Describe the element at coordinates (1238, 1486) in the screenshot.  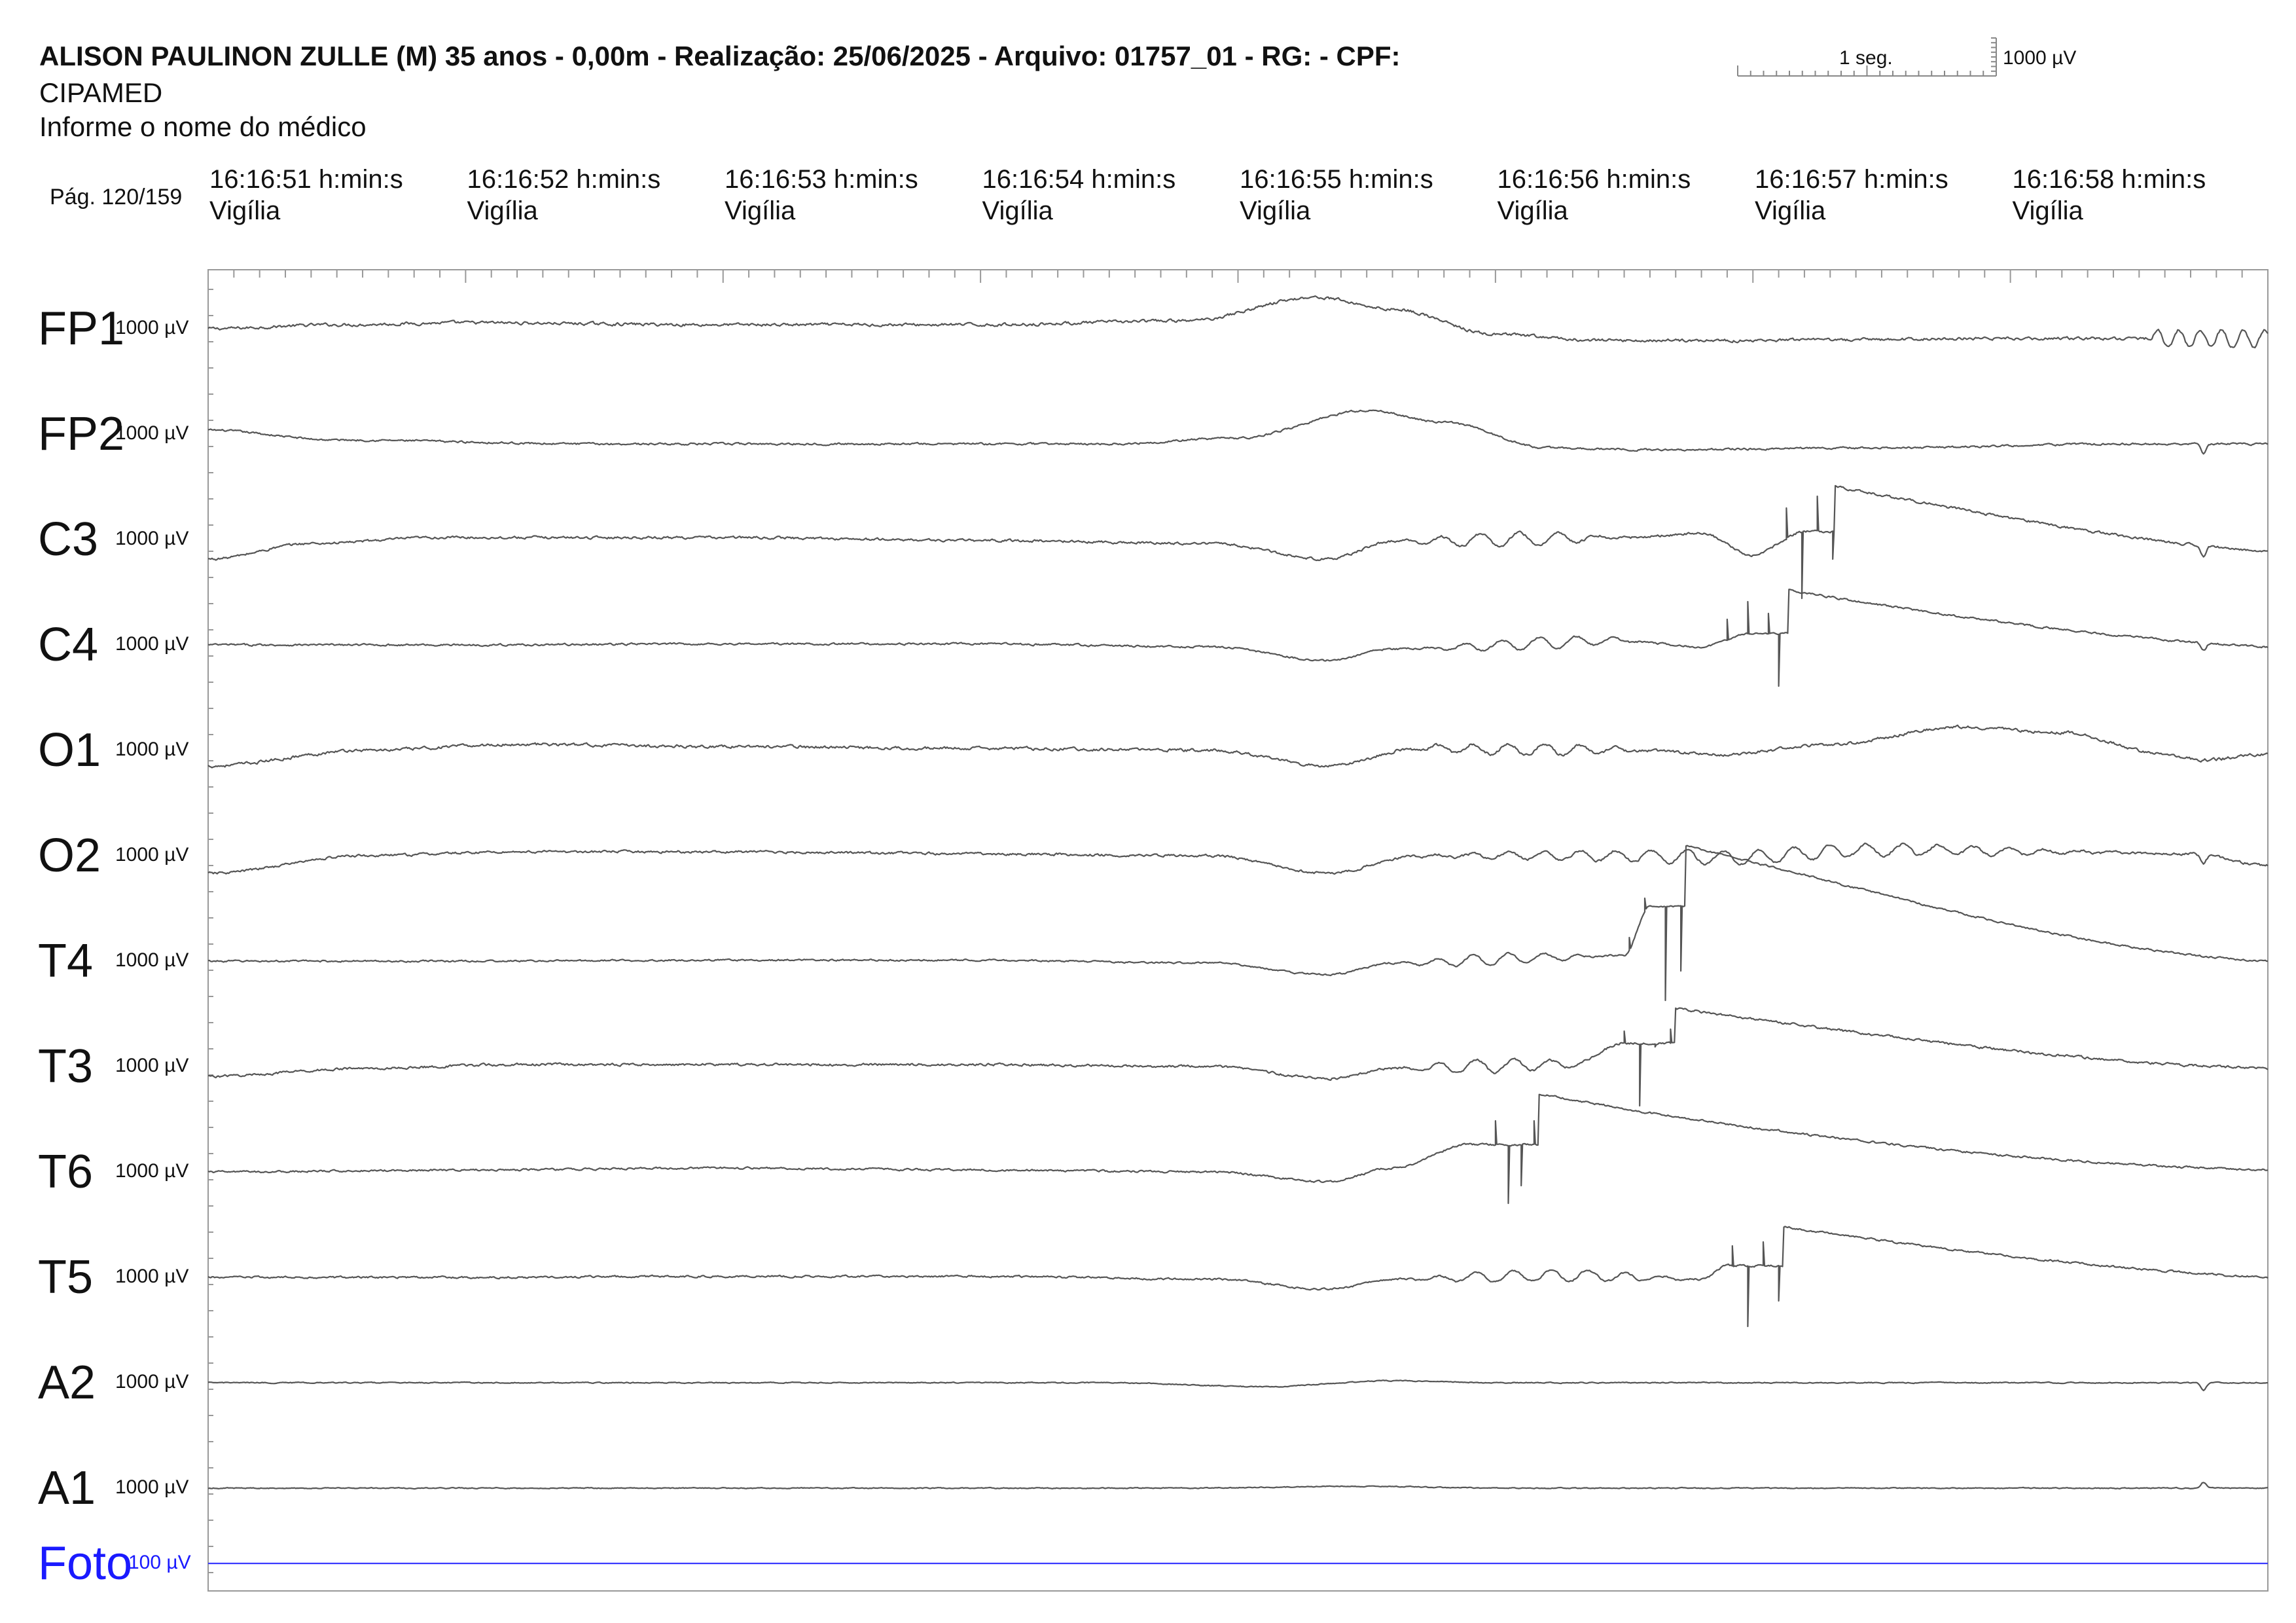
I see `trace-a1` at that location.